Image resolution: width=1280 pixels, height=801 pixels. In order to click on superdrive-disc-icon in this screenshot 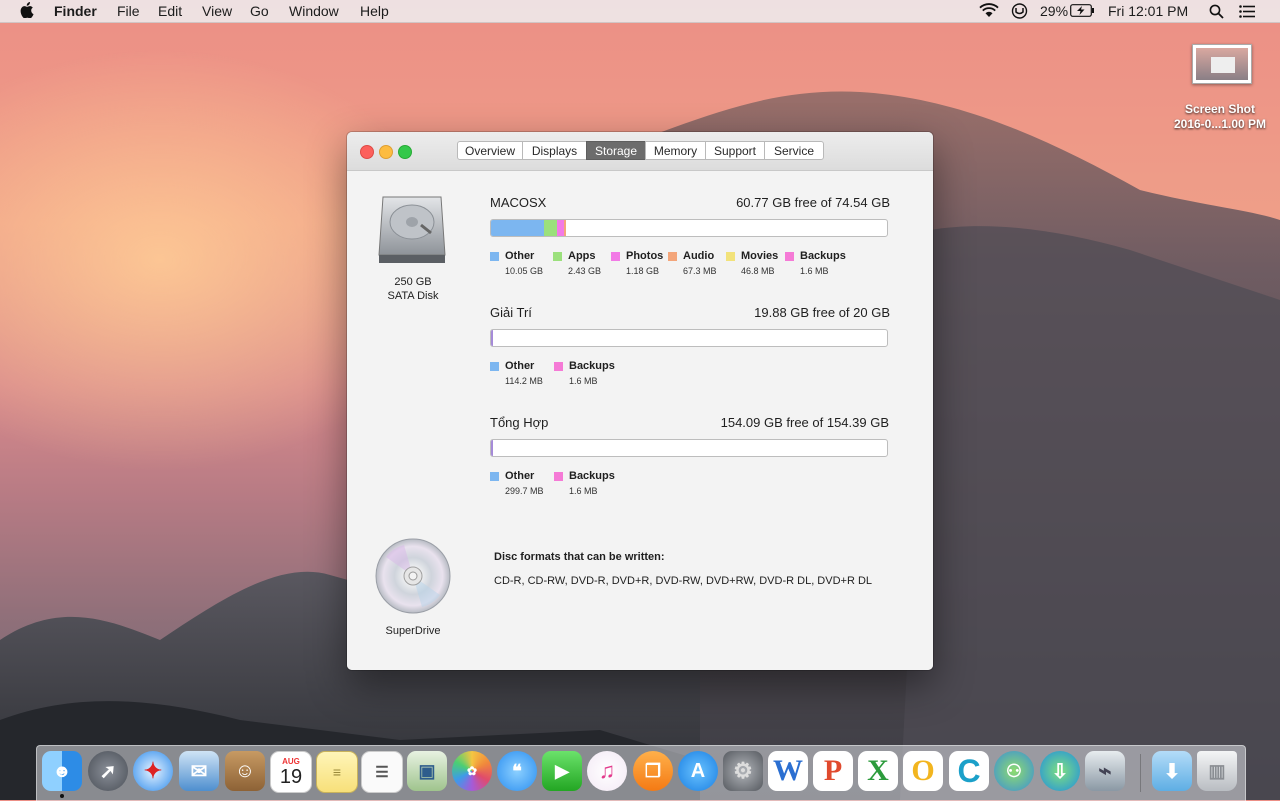, I will do `click(413, 576)`.